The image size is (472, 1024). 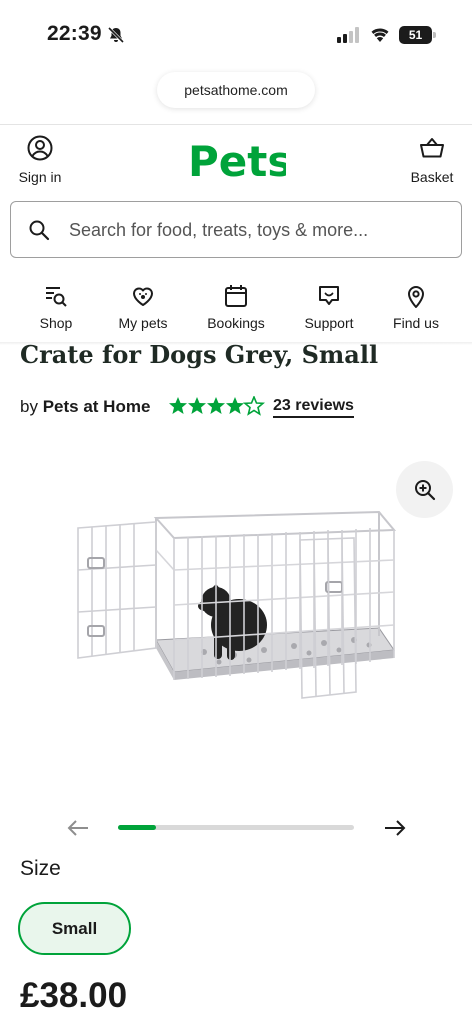 I want to click on arrow-right-icon, so click(x=395, y=828).